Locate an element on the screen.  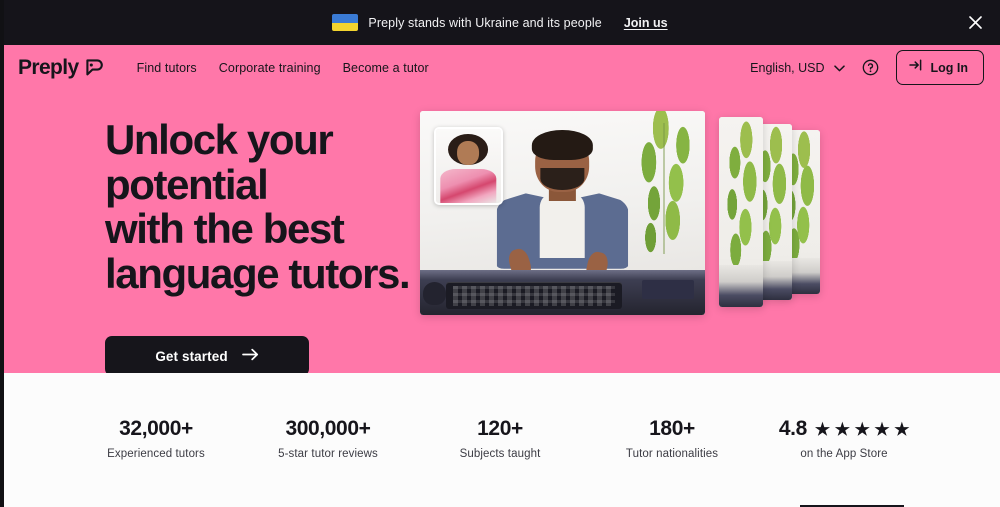
stat-label: Tutor nationalities is located at coordinates (672, 454).